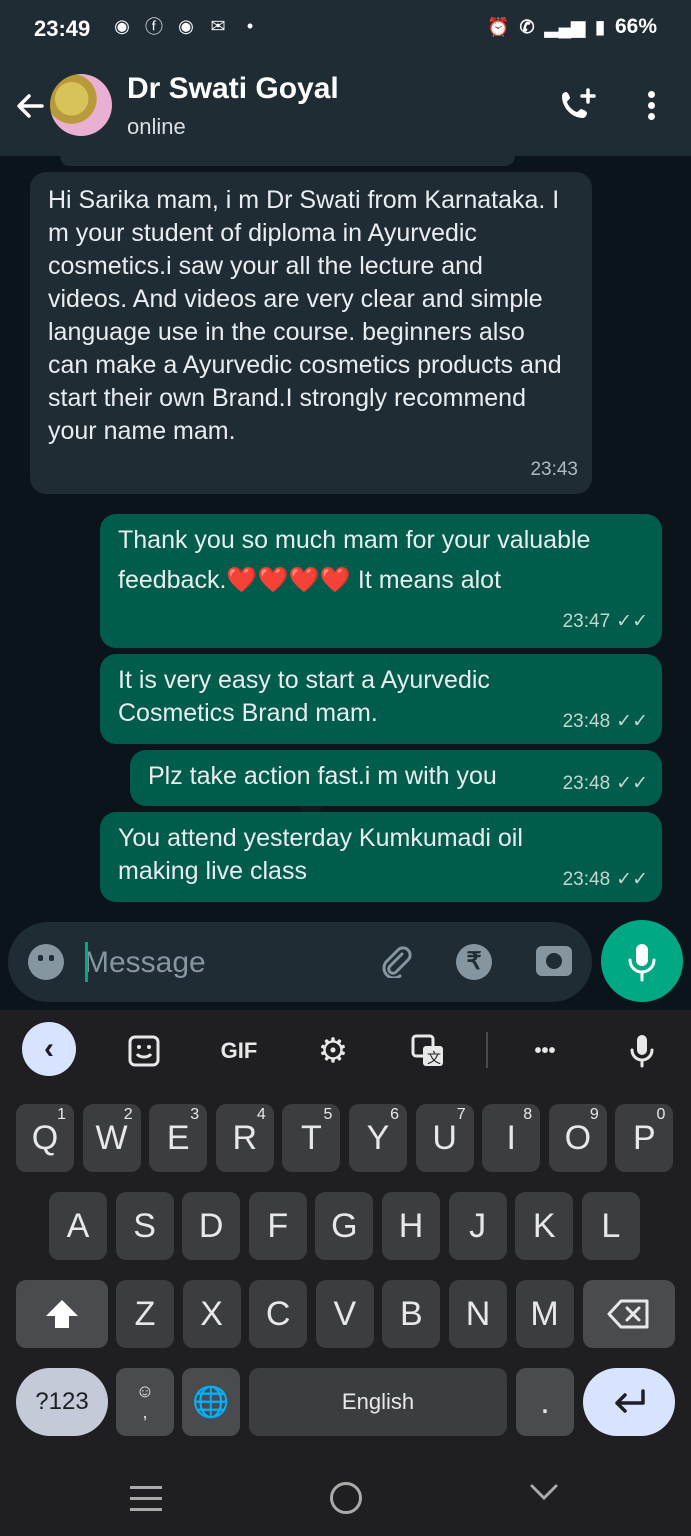 Image resolution: width=691 pixels, height=1536 pixels. Describe the element at coordinates (487, 1050) in the screenshot. I see `toolbar-divider` at that location.